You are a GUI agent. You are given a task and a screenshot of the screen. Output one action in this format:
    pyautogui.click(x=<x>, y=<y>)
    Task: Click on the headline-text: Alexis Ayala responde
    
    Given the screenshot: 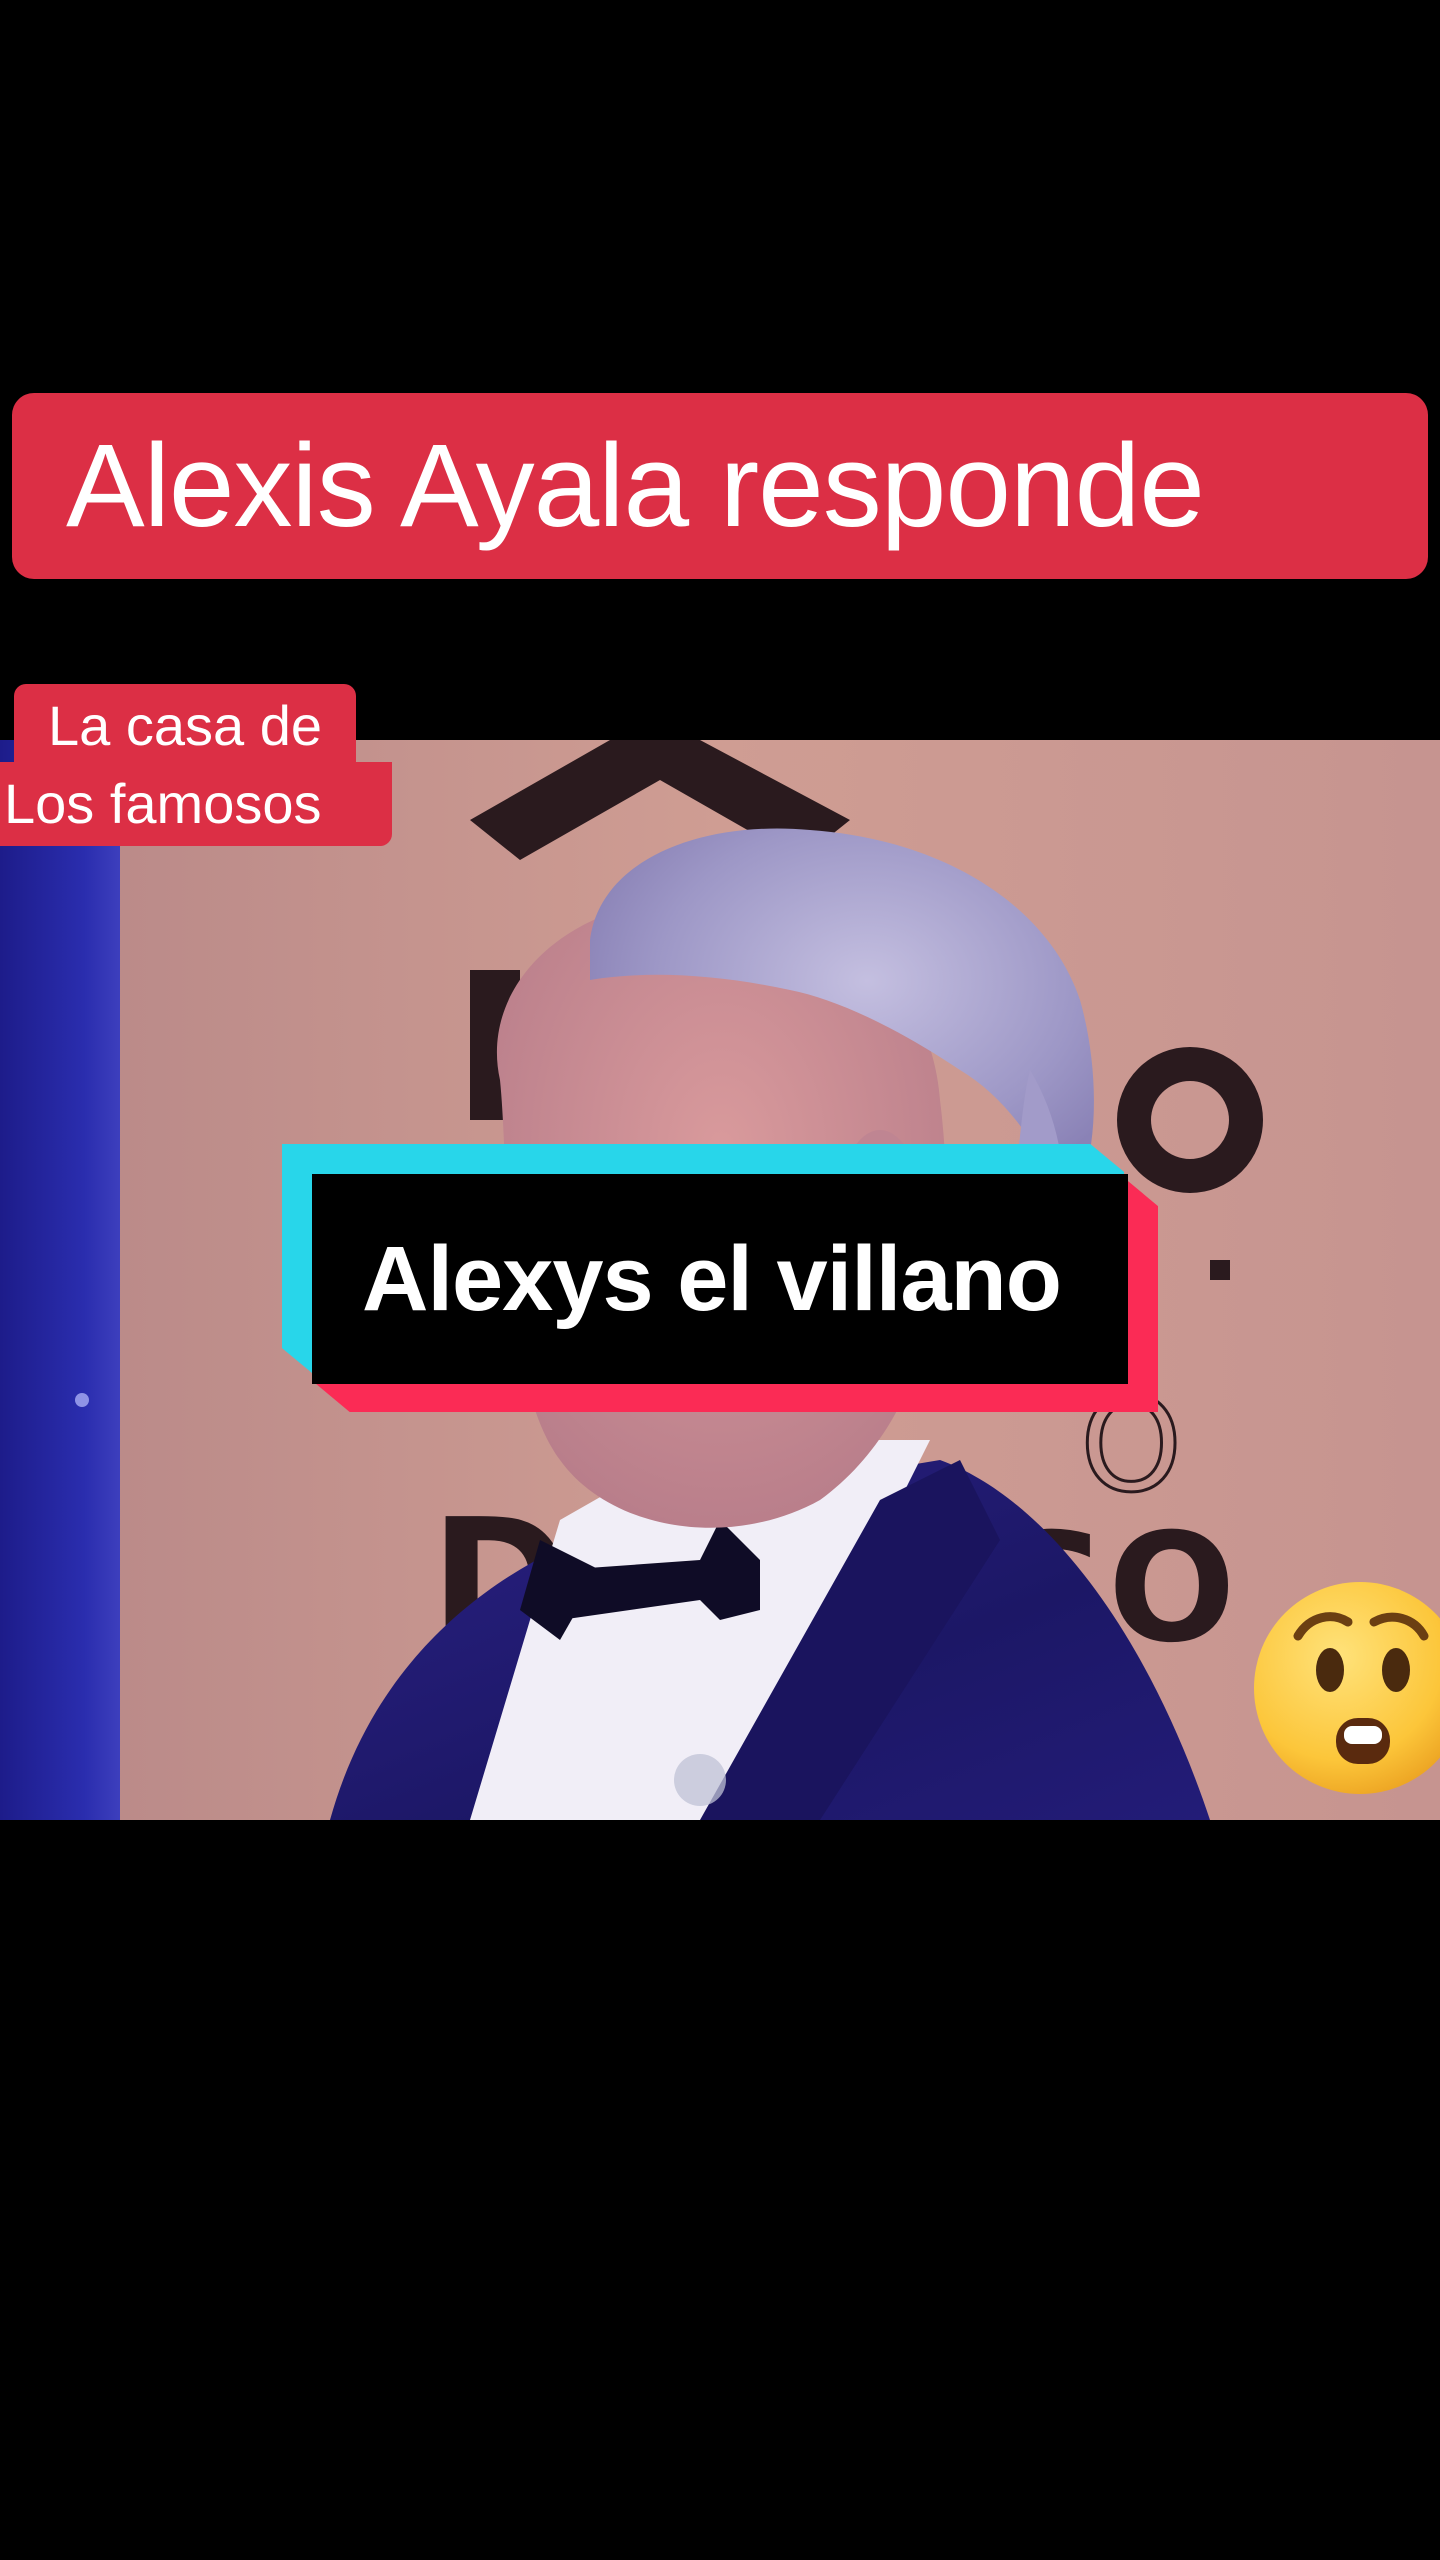 What is the action you would take?
    pyautogui.click(x=635, y=486)
    